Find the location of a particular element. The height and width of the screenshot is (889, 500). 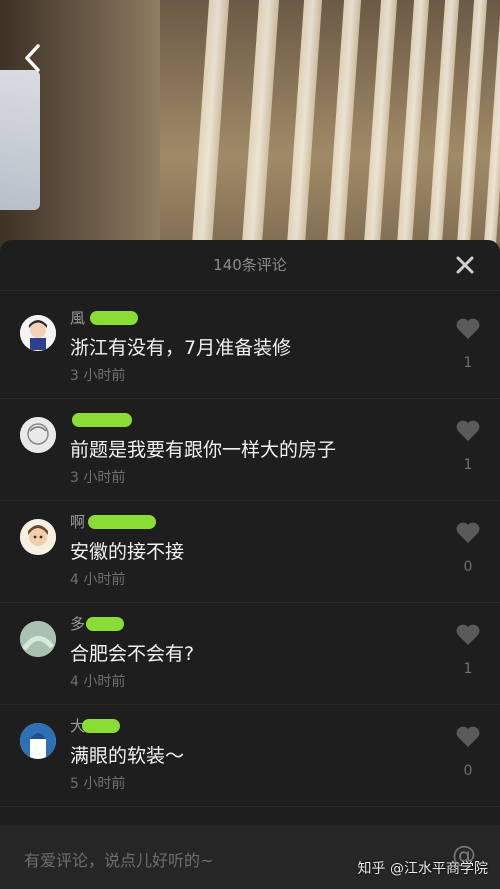

close-button is located at coordinates (465, 265).